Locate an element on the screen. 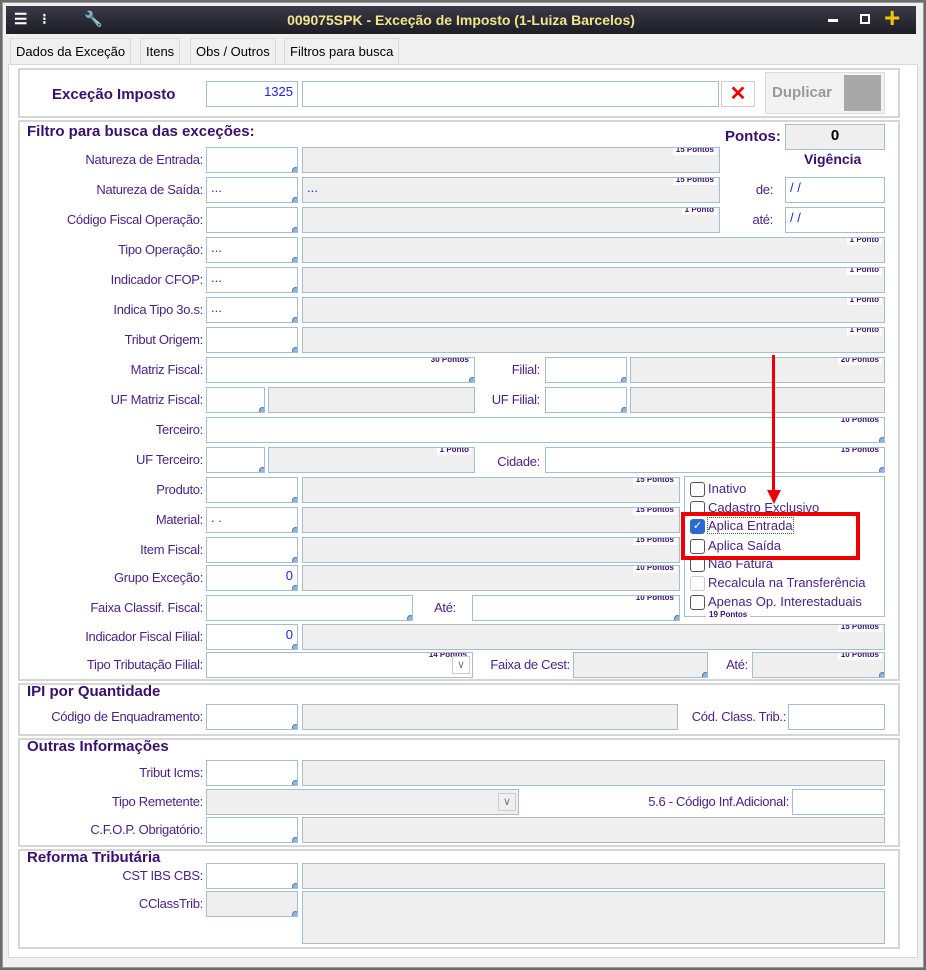 The image size is (926, 970). filial-description: 20 Pontos is located at coordinates (757, 370).